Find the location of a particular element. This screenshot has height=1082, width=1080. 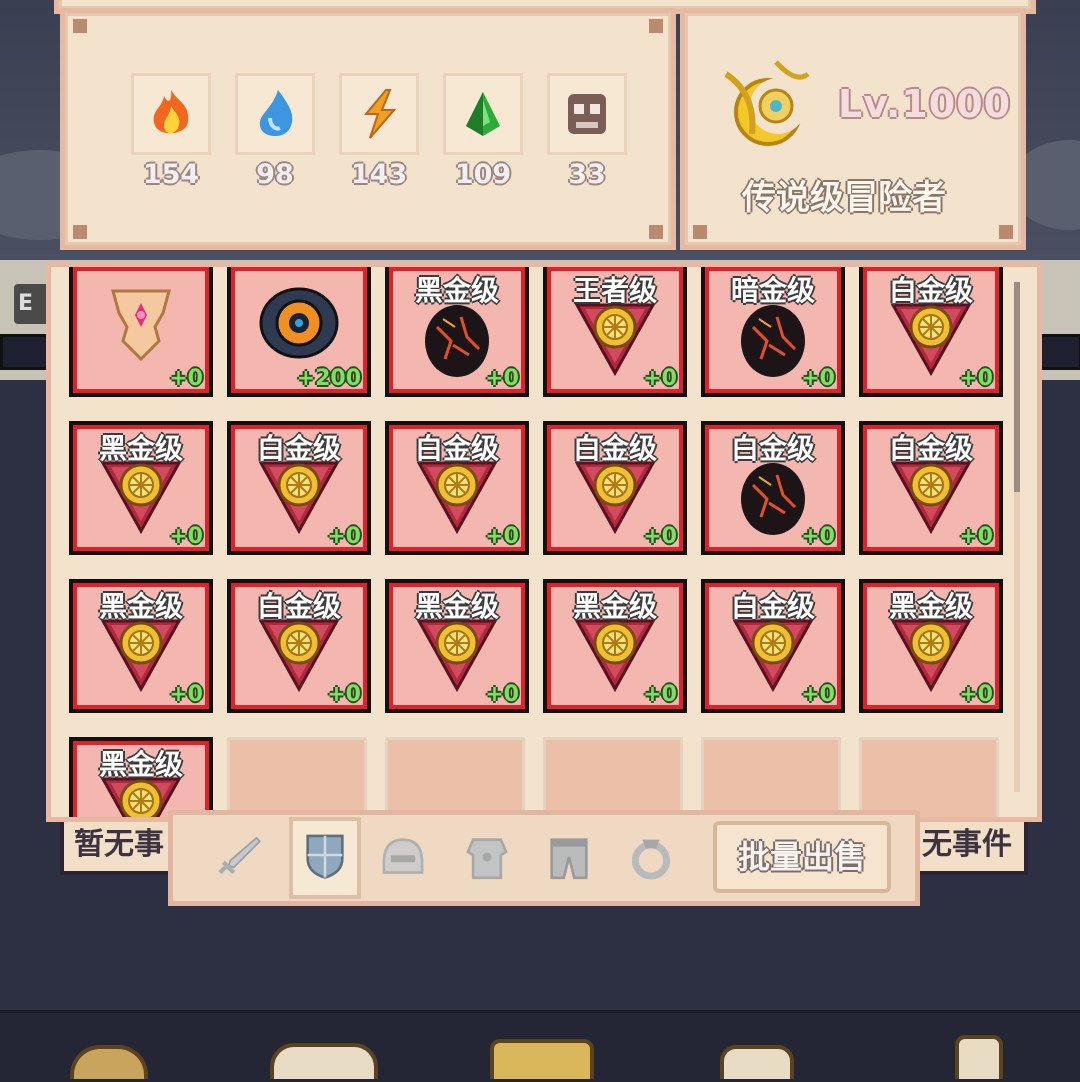

player-level: Lv.1000 is located at coordinates (925, 104).